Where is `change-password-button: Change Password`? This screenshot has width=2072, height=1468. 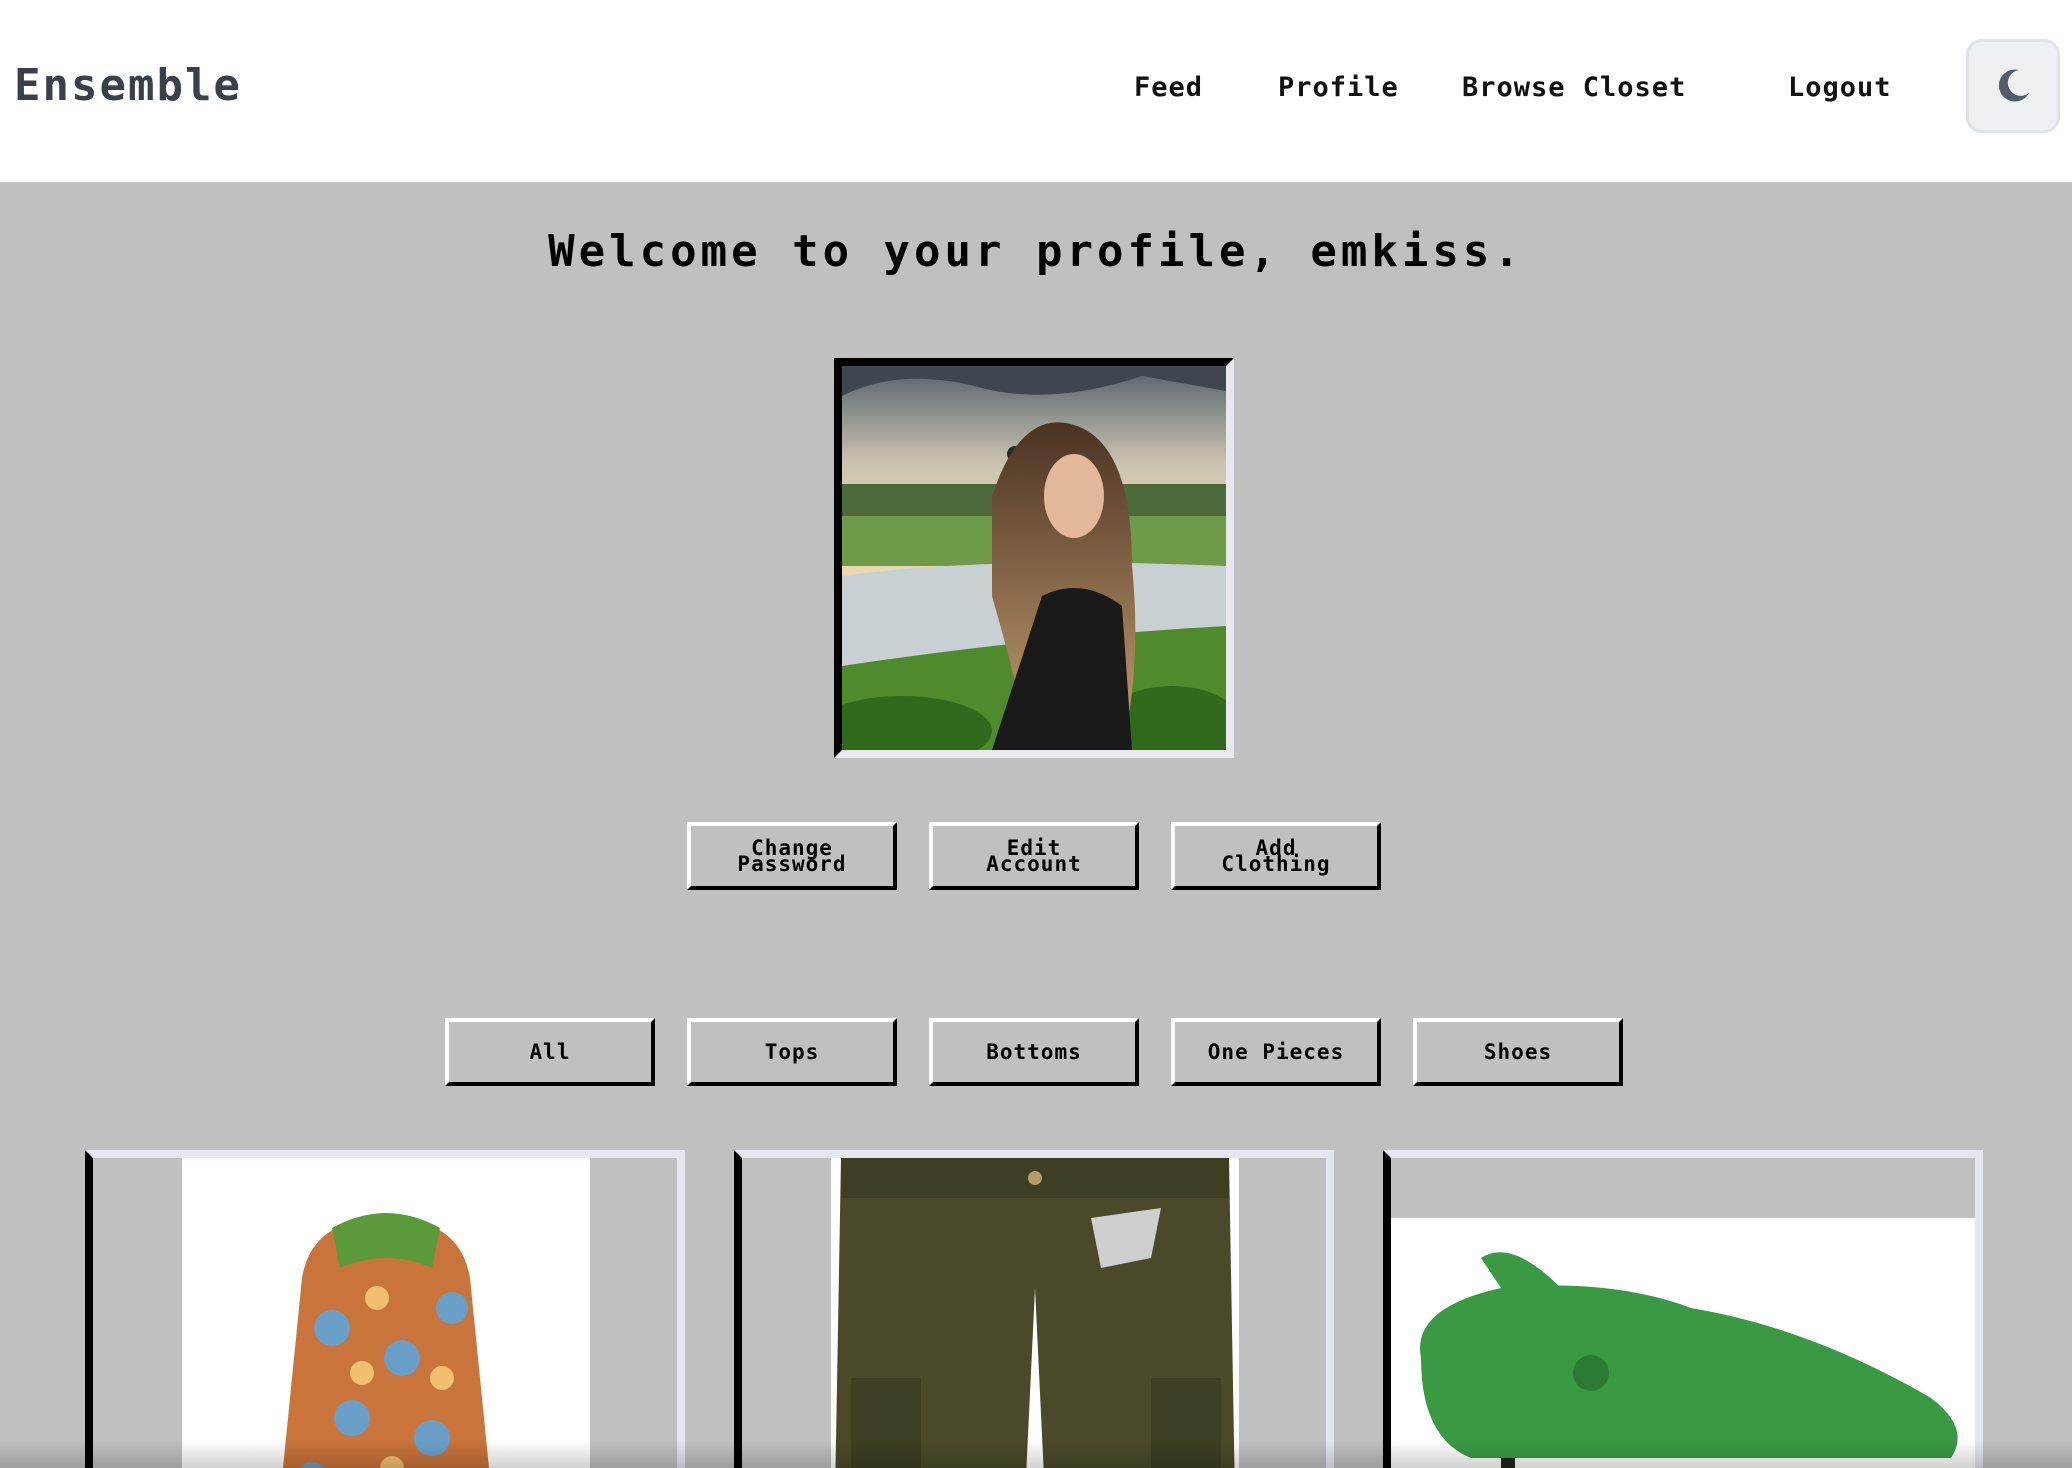 change-password-button: Change Password is located at coordinates (792, 856).